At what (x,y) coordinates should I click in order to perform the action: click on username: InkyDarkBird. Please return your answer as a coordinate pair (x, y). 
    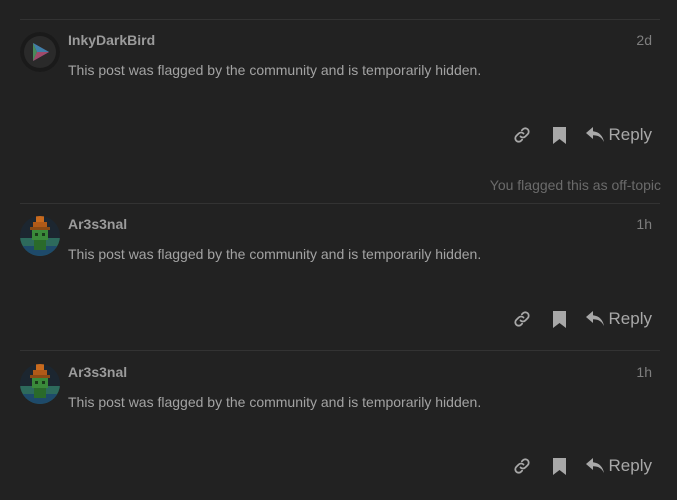
    Looking at the image, I should click on (111, 40).